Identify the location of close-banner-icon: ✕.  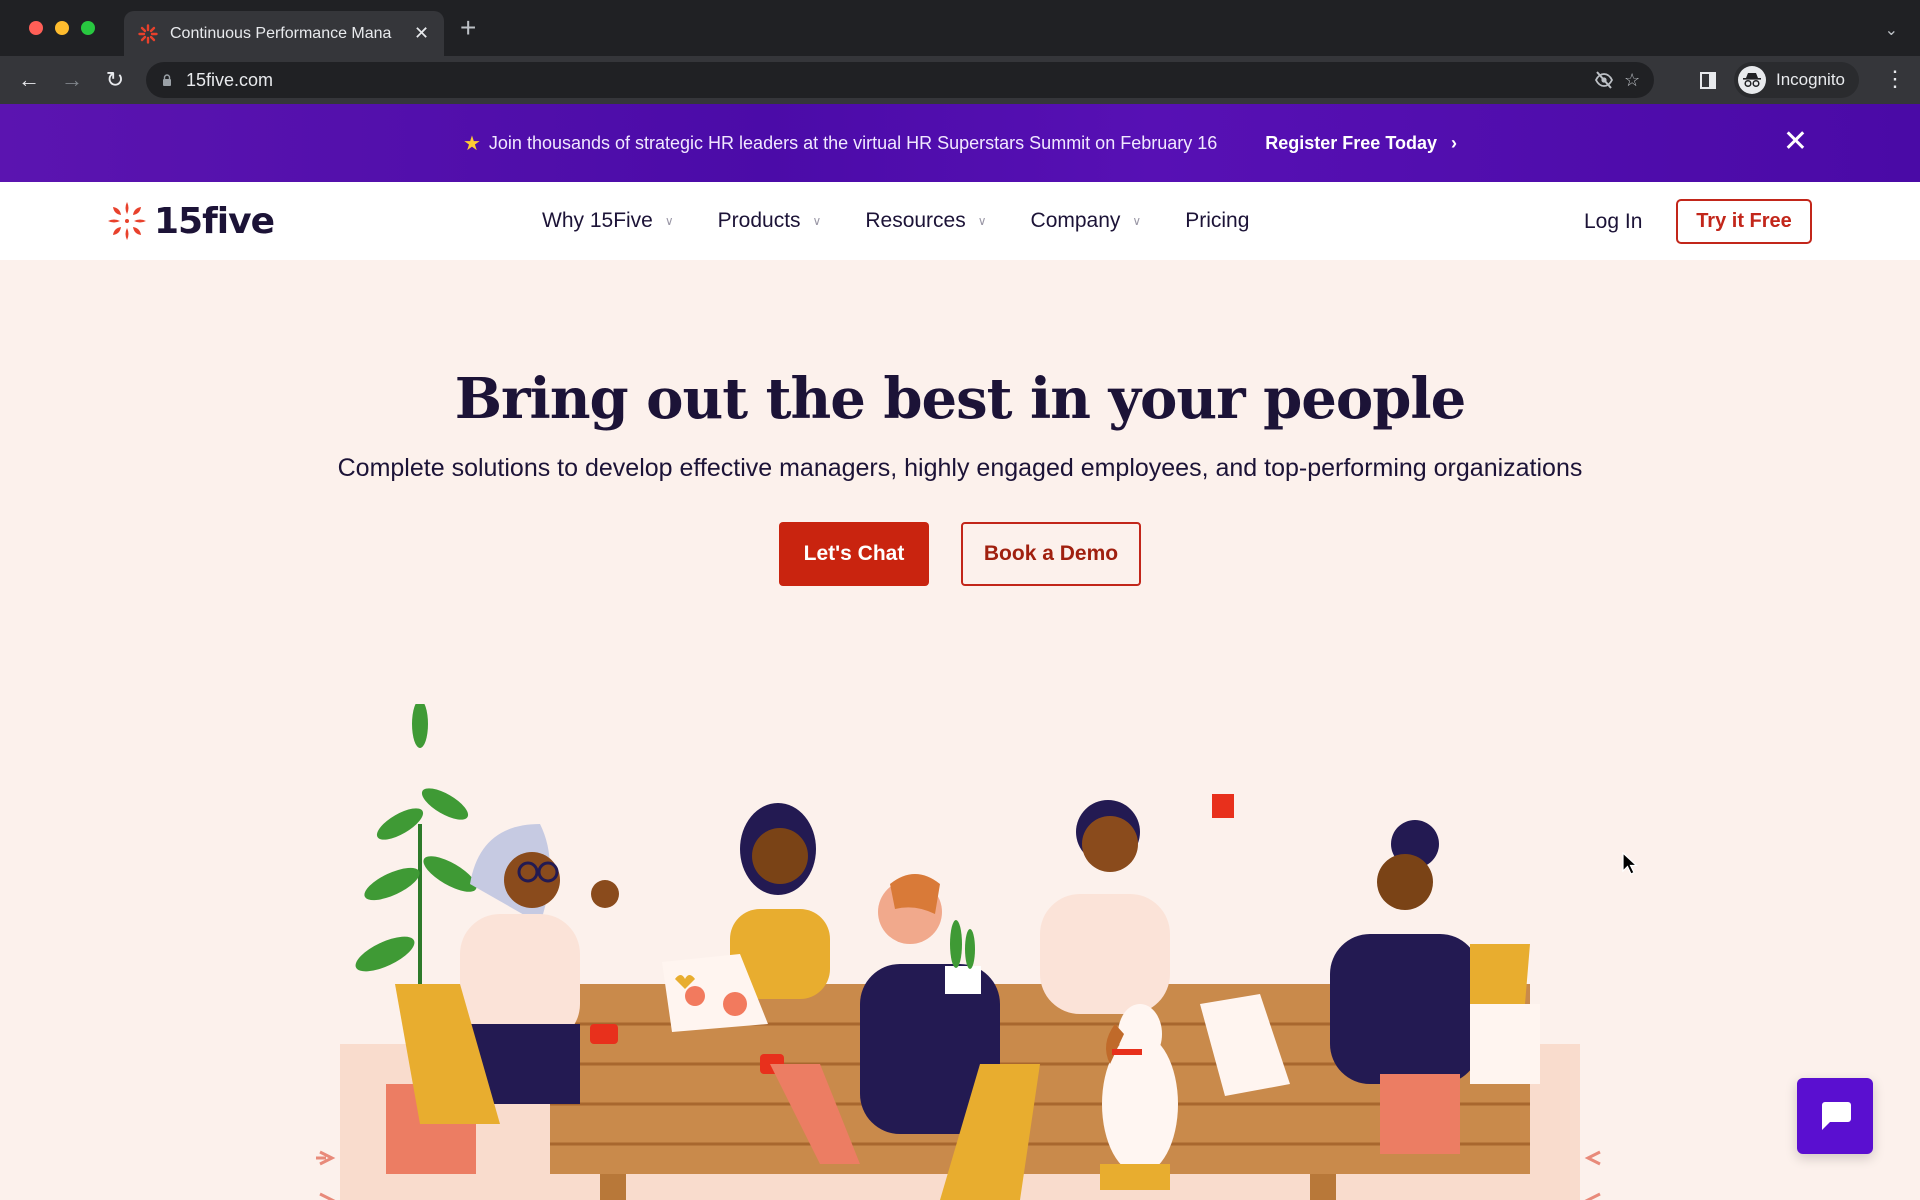
(1795, 142).